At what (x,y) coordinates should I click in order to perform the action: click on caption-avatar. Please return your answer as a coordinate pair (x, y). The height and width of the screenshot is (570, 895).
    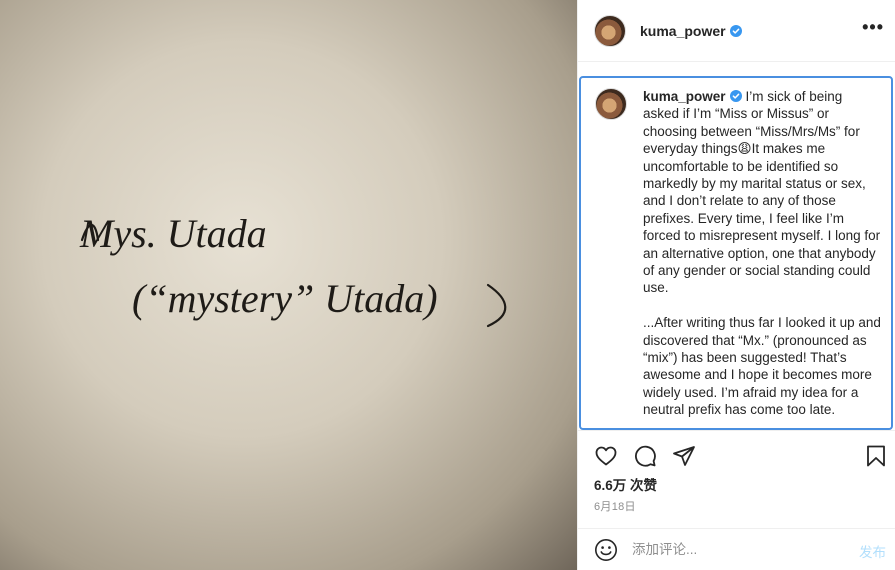
    Looking at the image, I should click on (611, 104).